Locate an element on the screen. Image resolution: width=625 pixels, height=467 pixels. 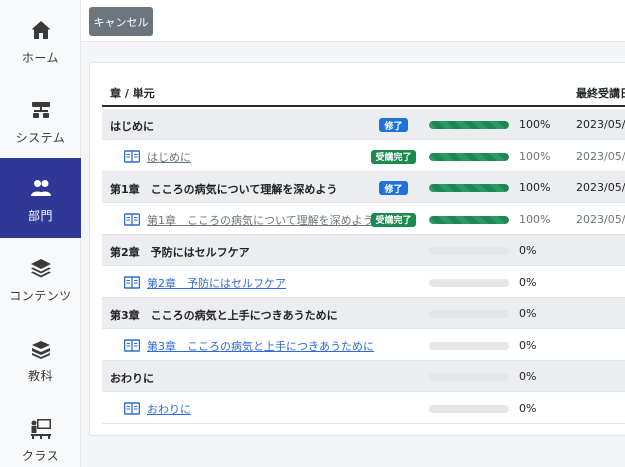
sidebar-item-label: コンテンツ is located at coordinates (40, 296).